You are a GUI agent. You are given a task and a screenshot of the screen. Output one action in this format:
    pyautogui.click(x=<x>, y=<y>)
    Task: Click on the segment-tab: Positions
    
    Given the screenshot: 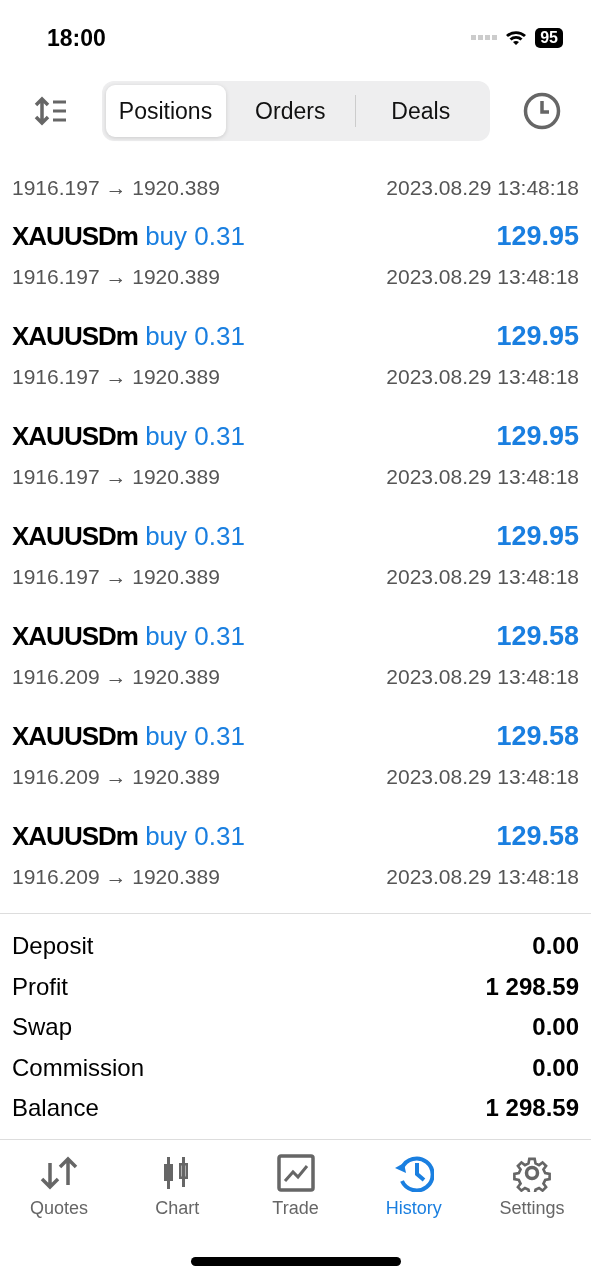 What is the action you would take?
    pyautogui.click(x=165, y=111)
    